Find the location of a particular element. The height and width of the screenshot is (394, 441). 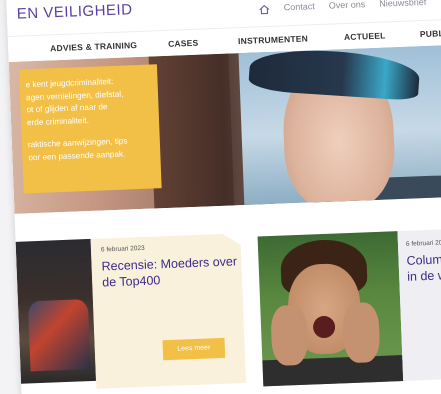

article-date: 6 februari 2023 is located at coordinates (122, 249).